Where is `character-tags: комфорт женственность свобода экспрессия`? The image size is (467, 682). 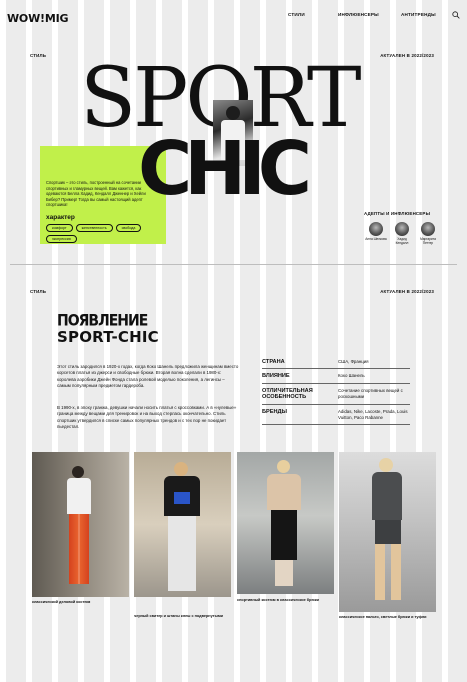
character-tags: комфорт женственность свобода экспрессия is located at coordinates (101, 233).